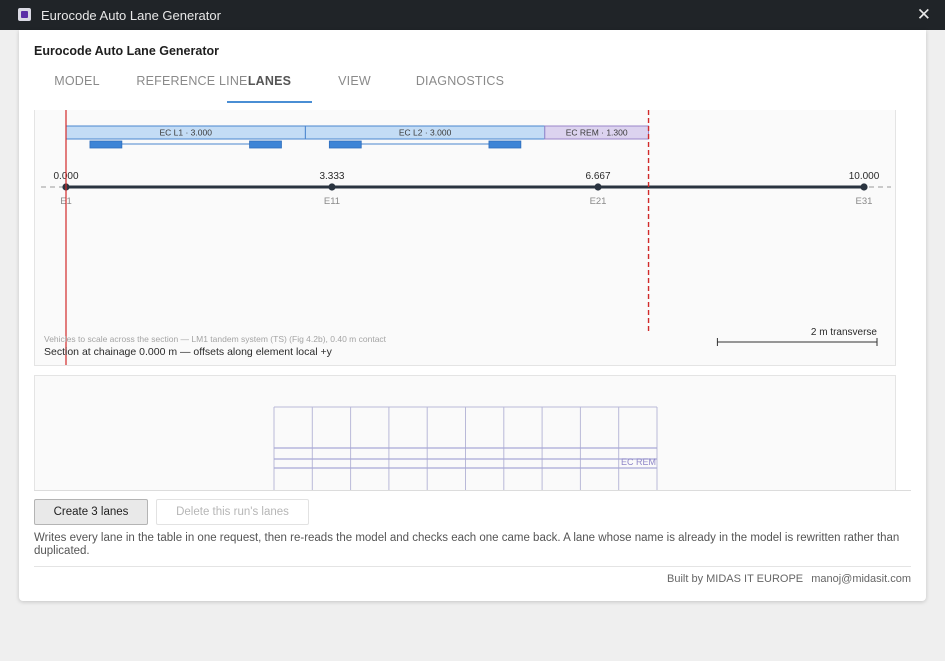  What do you see at coordinates (598, 201) in the screenshot?
I see `node-element-label: E21` at bounding box center [598, 201].